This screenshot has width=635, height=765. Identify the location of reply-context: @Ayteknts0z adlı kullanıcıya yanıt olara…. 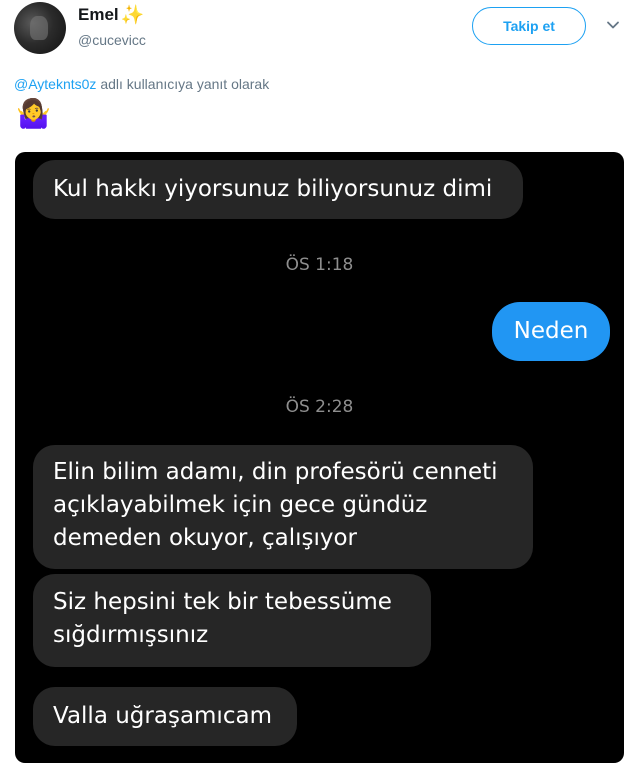
(141, 84).